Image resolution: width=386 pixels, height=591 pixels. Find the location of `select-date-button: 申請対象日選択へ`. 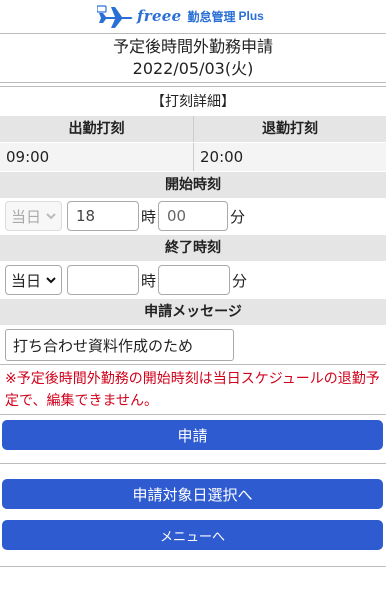

select-date-button: 申請対象日選択へ is located at coordinates (192, 494).